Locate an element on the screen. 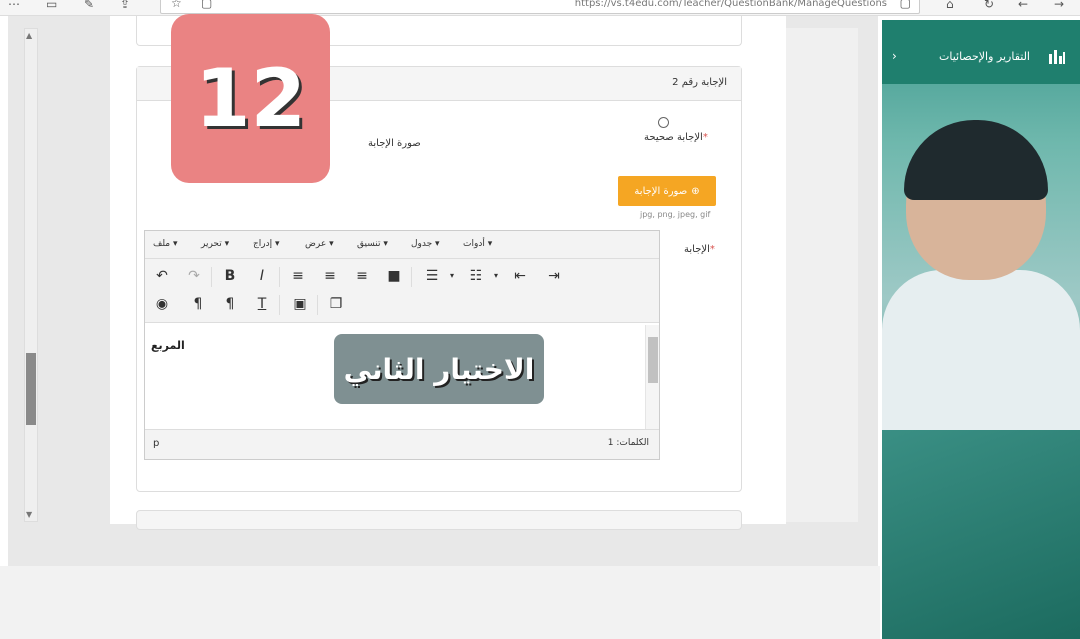  back-icon: ← is located at coordinates (1023, 5).